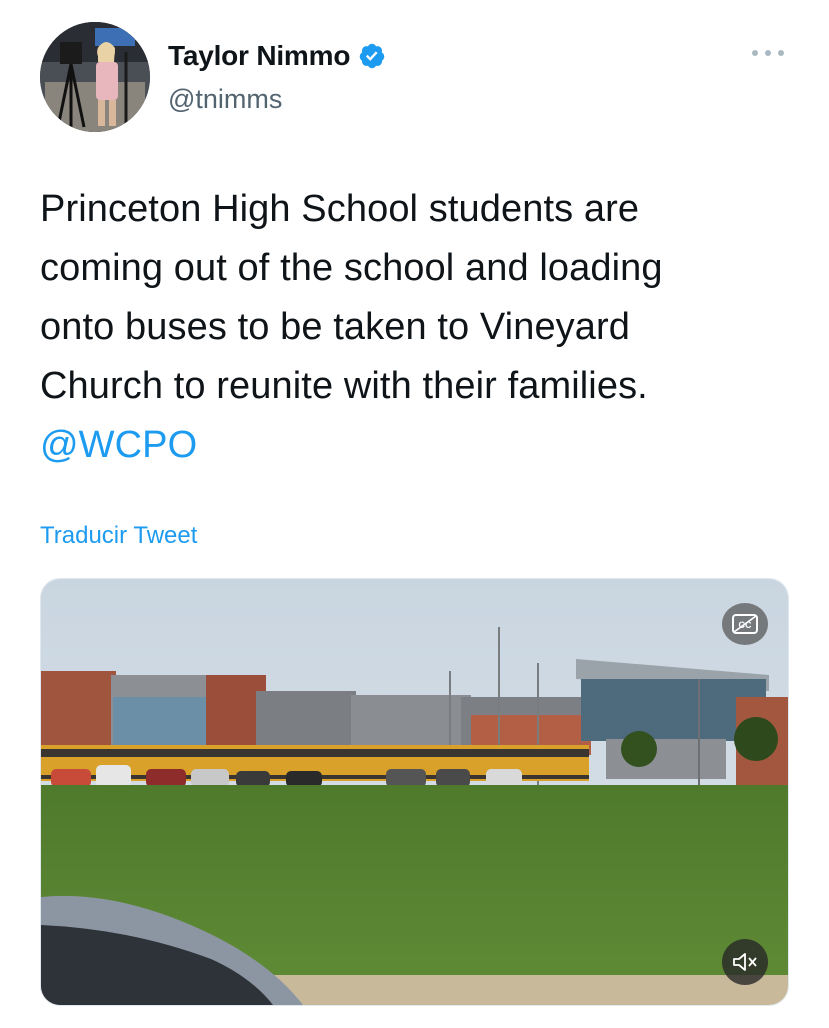 This screenshot has width=829, height=1028. I want to click on author-display-name: Taylor Nimmo, so click(259, 56).